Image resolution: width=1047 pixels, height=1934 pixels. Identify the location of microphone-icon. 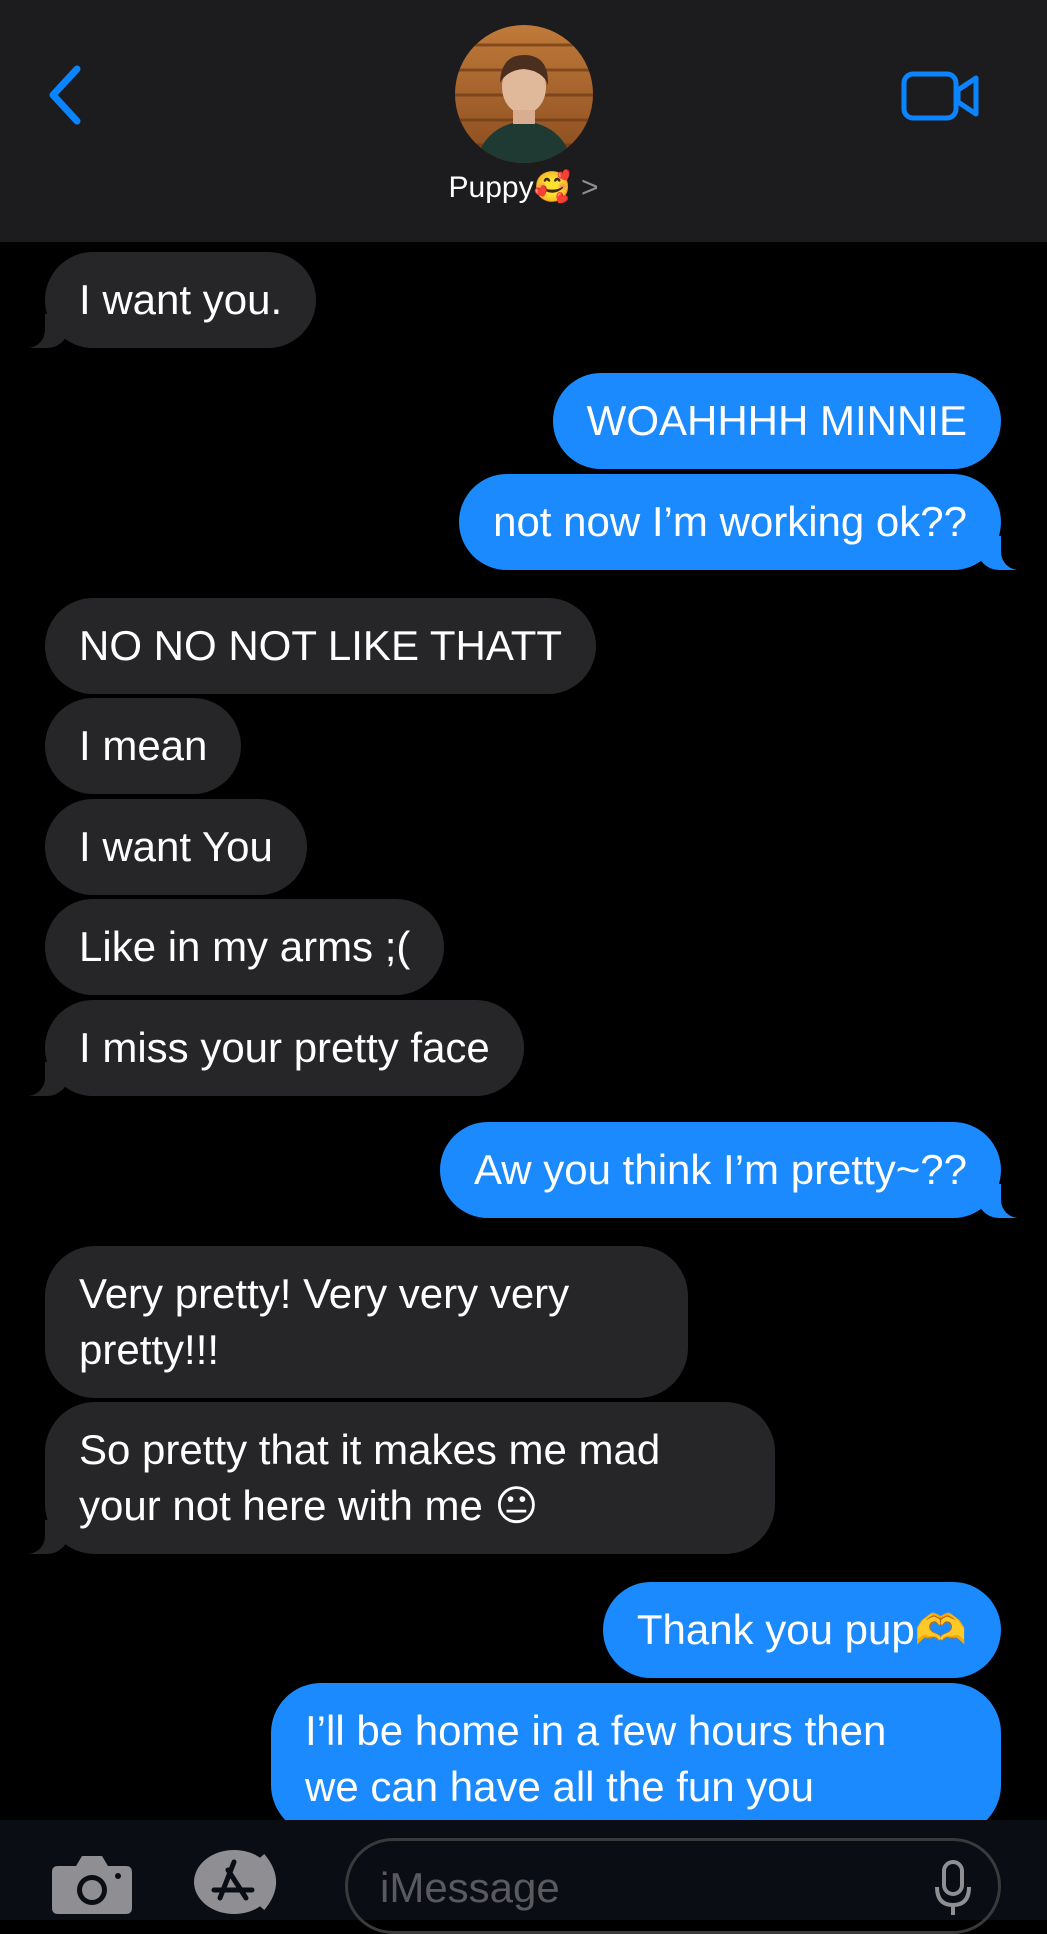
(953, 1887).